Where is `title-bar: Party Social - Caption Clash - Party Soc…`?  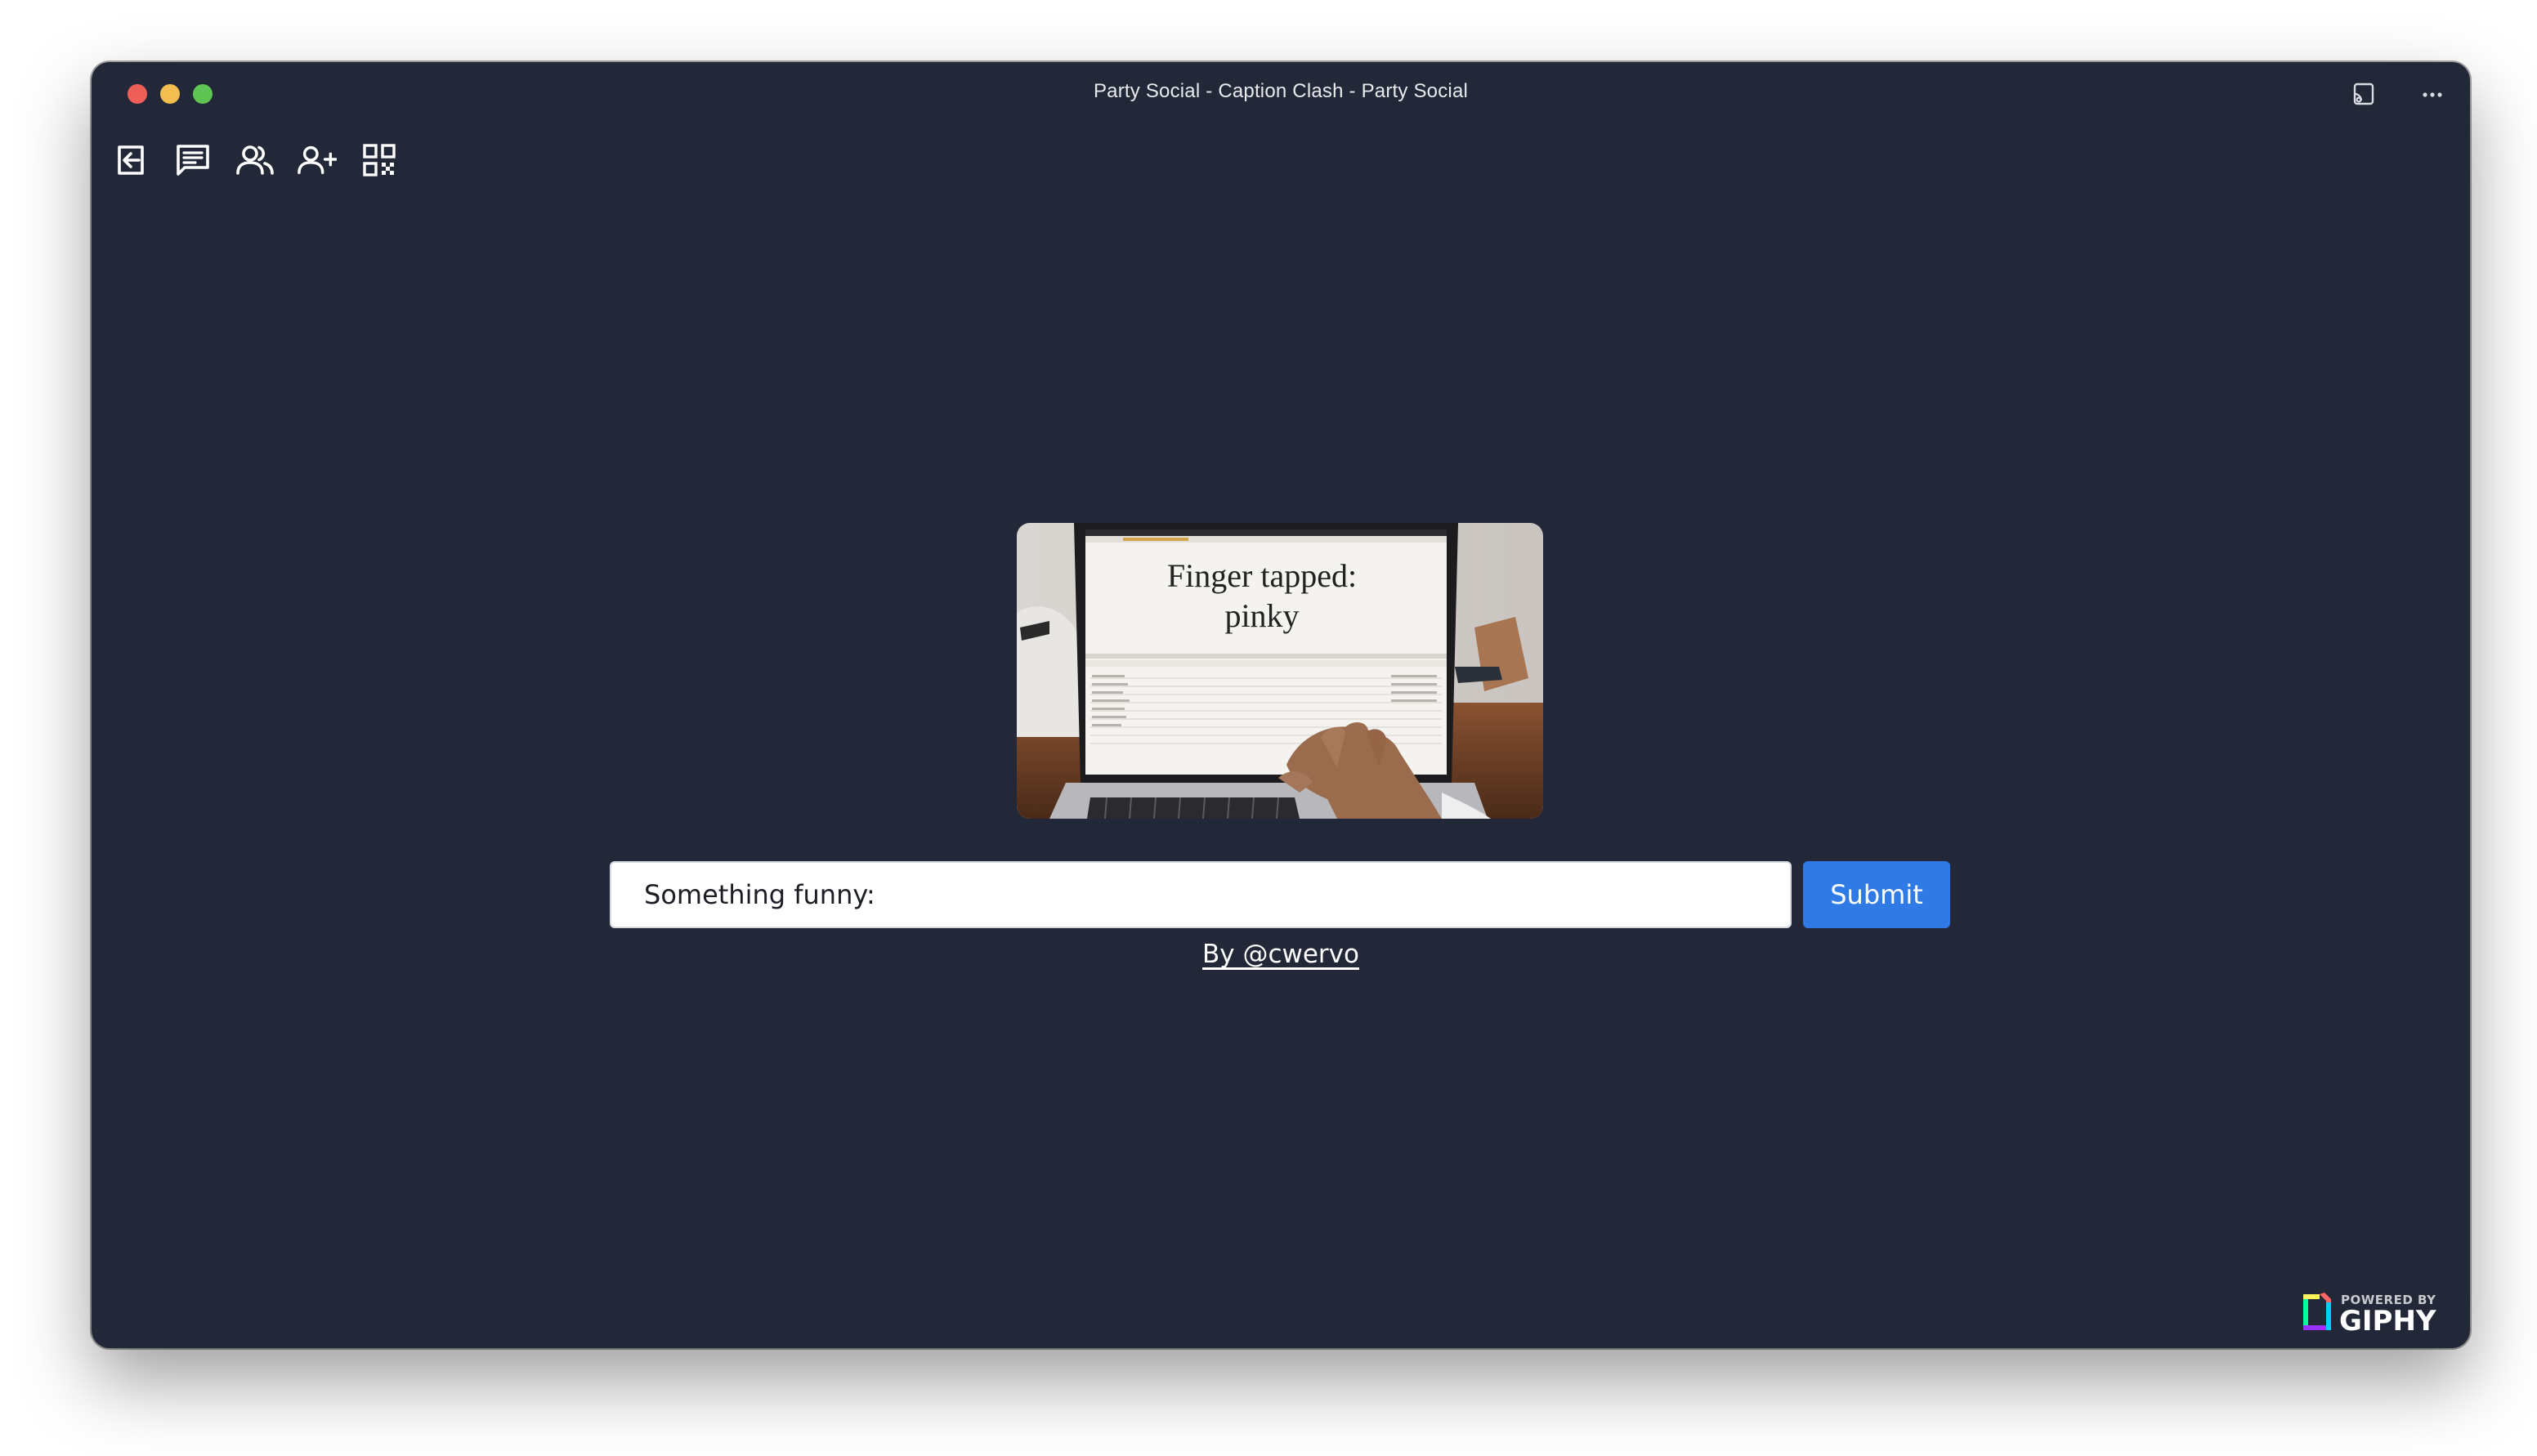 title-bar: Party Social - Caption Clash - Party Soc… is located at coordinates (1281, 93).